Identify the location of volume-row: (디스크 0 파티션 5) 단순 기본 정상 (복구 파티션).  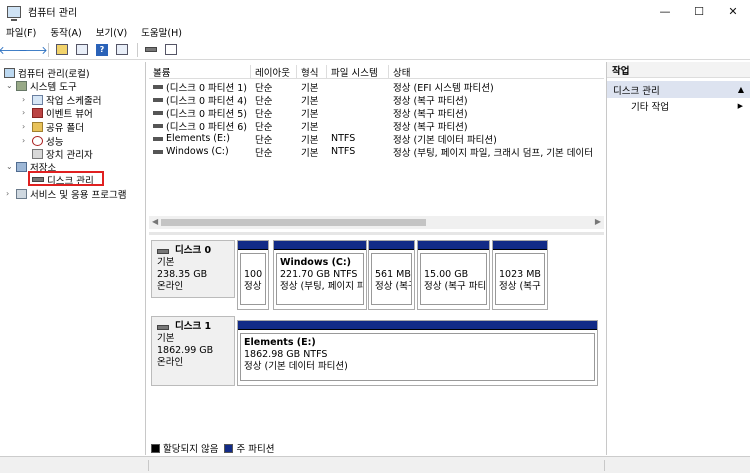
(376, 112).